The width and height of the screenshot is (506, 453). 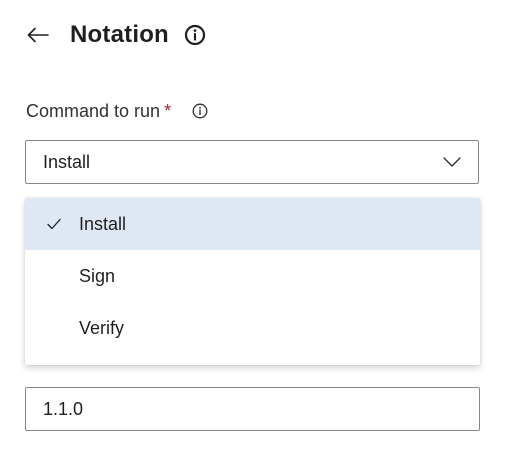 I want to click on title-info-button, so click(x=195, y=35).